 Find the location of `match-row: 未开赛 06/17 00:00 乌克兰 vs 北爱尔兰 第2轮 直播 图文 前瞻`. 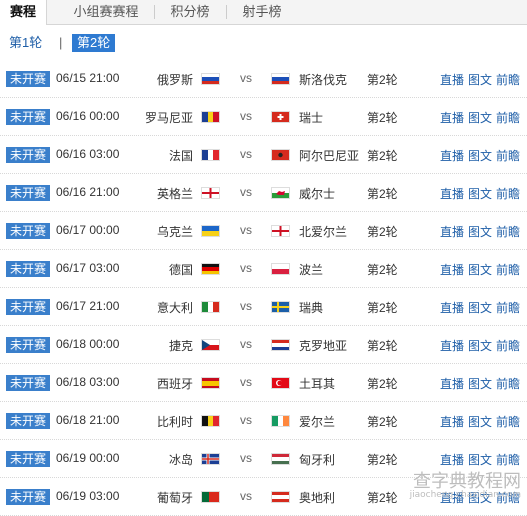

match-row: 未开赛 06/17 00:00 乌克兰 vs 北爱尔兰 第2轮 直播 图文 前瞻 is located at coordinates (263, 231).